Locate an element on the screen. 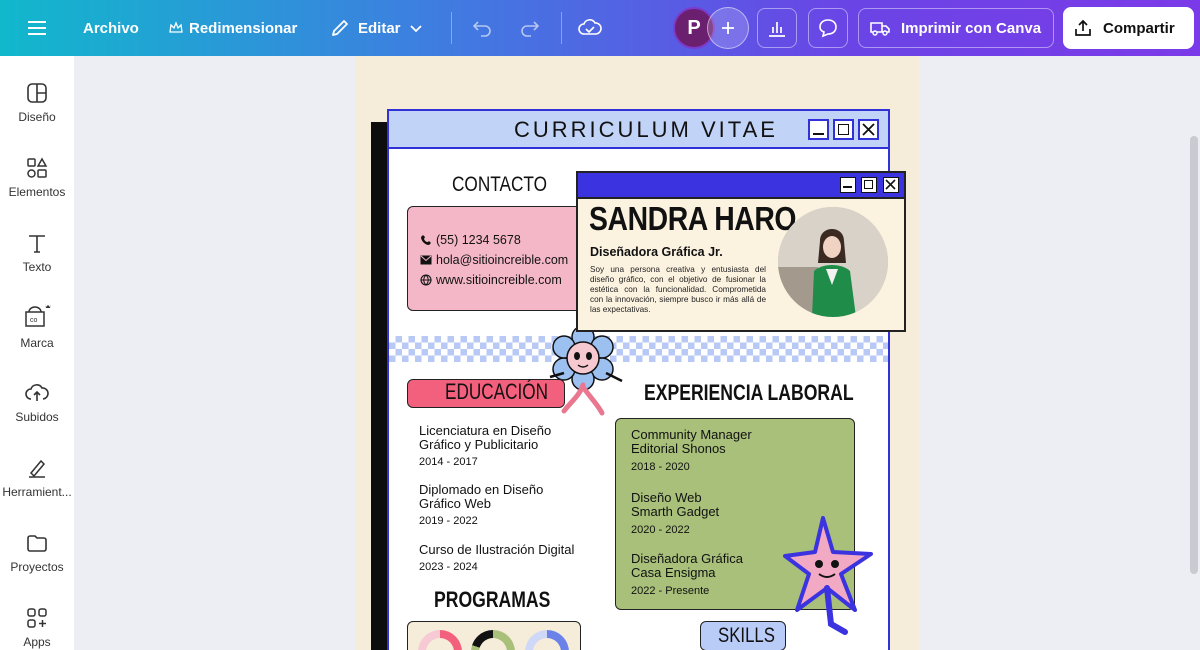 Image resolution: width=1200 pixels, height=650 pixels. contact-heading: CONTACTO is located at coordinates (500, 184).